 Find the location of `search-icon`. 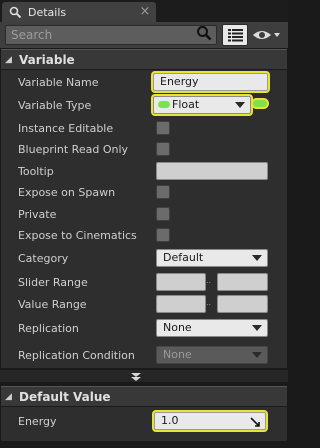

search-icon is located at coordinates (204, 33).